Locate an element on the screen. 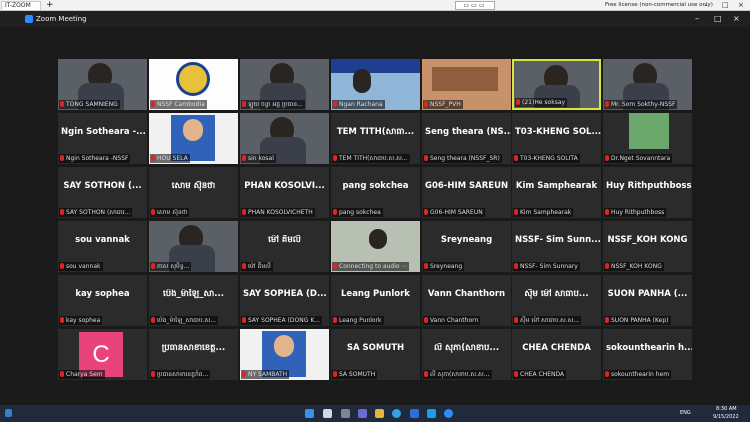 This screenshot has height=422, width=750. widgets-icon is located at coordinates (8, 413).